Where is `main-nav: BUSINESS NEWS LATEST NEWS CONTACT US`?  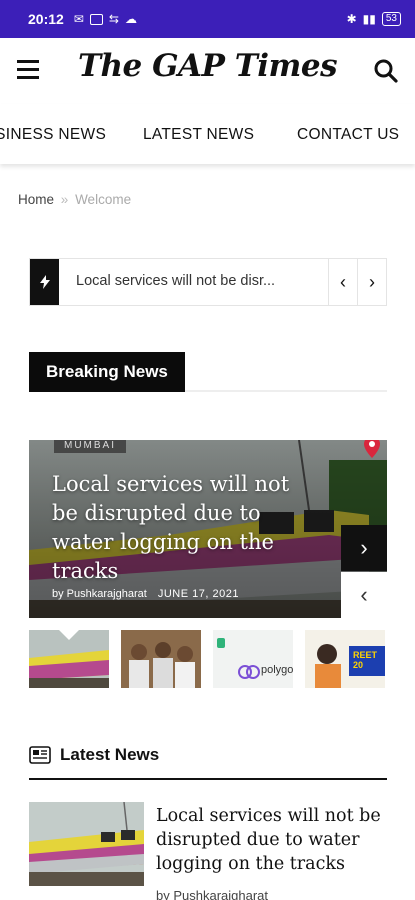
main-nav: BUSINESS NEWS LATEST NEWS CONTACT US is located at coordinates (207, 134).